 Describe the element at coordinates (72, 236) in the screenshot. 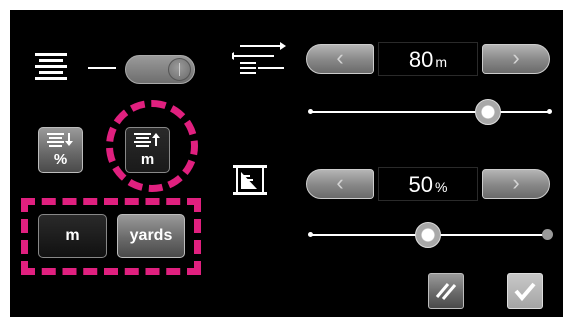

I see `unit-m-button: m` at that location.